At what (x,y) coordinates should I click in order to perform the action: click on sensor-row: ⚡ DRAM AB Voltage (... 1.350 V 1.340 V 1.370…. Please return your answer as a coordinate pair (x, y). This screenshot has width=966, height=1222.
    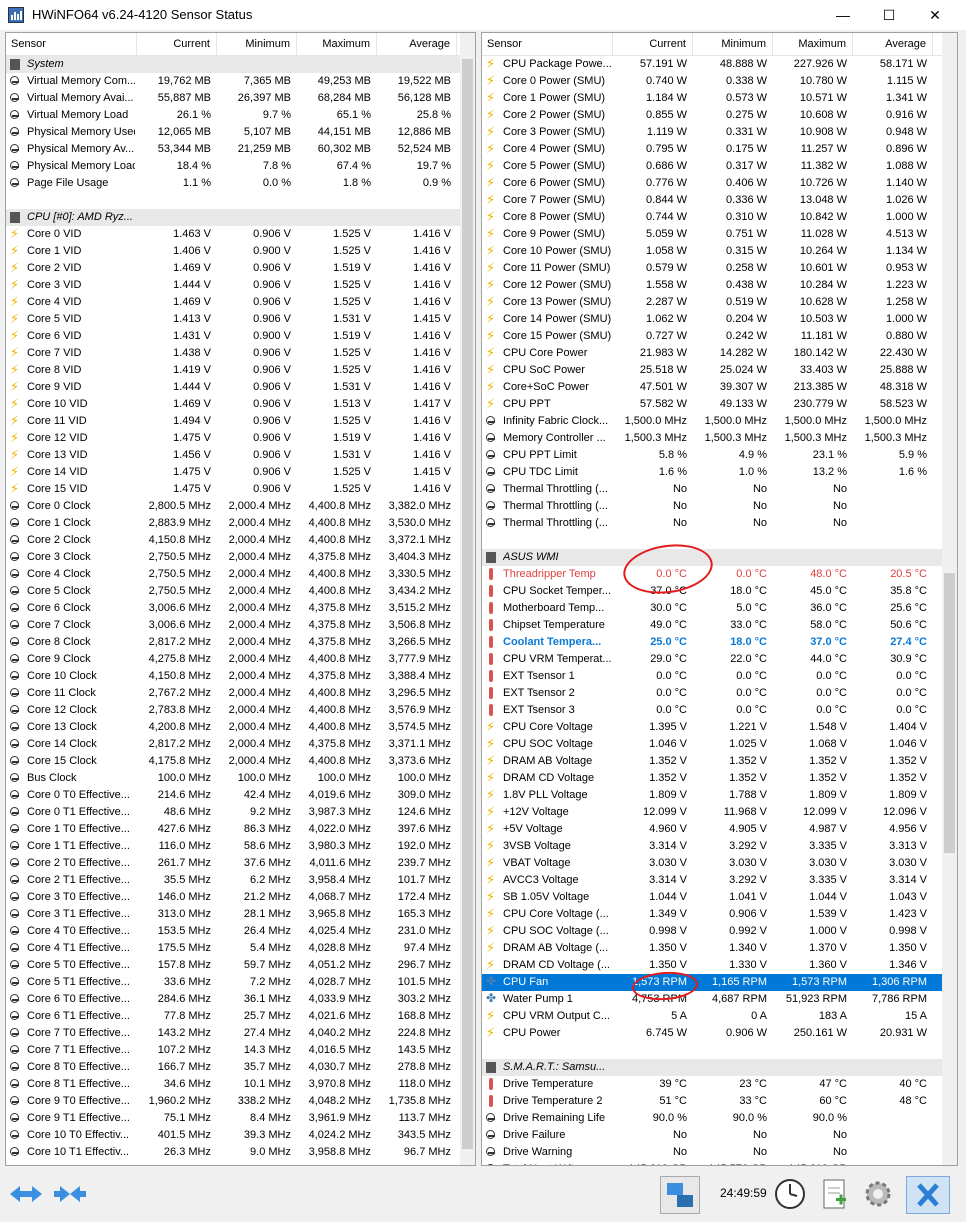
    Looking at the image, I should click on (719, 948).